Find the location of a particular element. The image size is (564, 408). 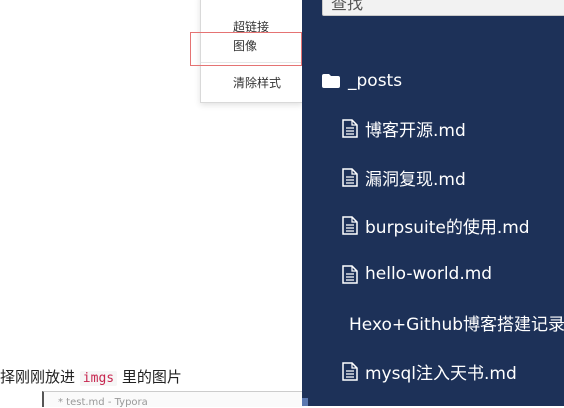

folder-name: _posts is located at coordinates (375, 81).